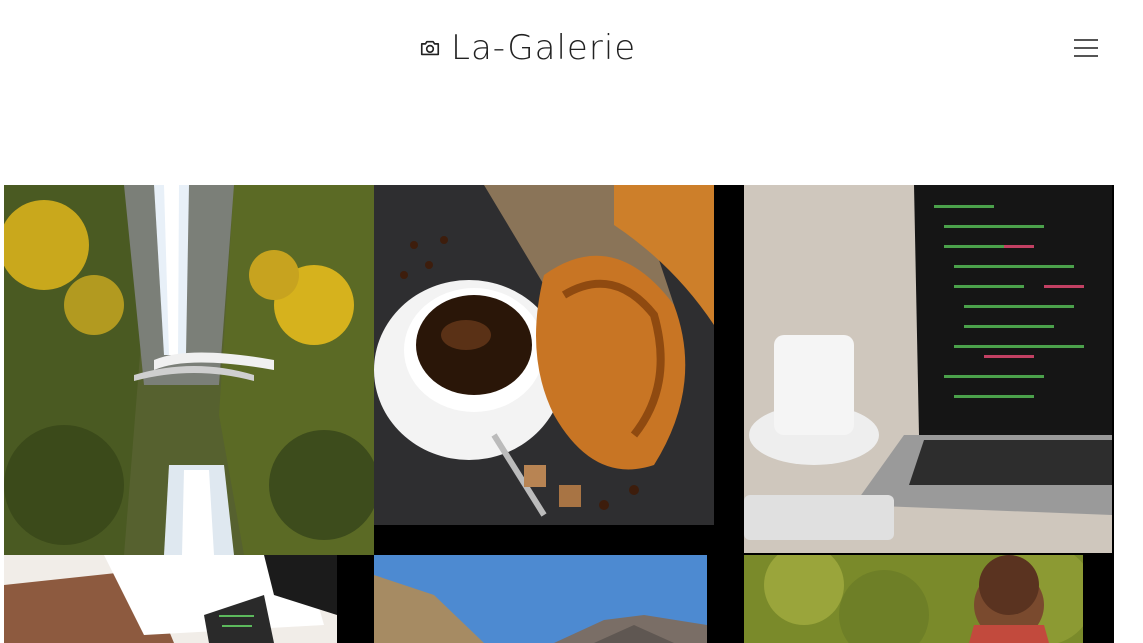 The width and height of the screenshot is (1143, 643). What do you see at coordinates (540, 599) in the screenshot?
I see `gallery-photo-mountains` at bounding box center [540, 599].